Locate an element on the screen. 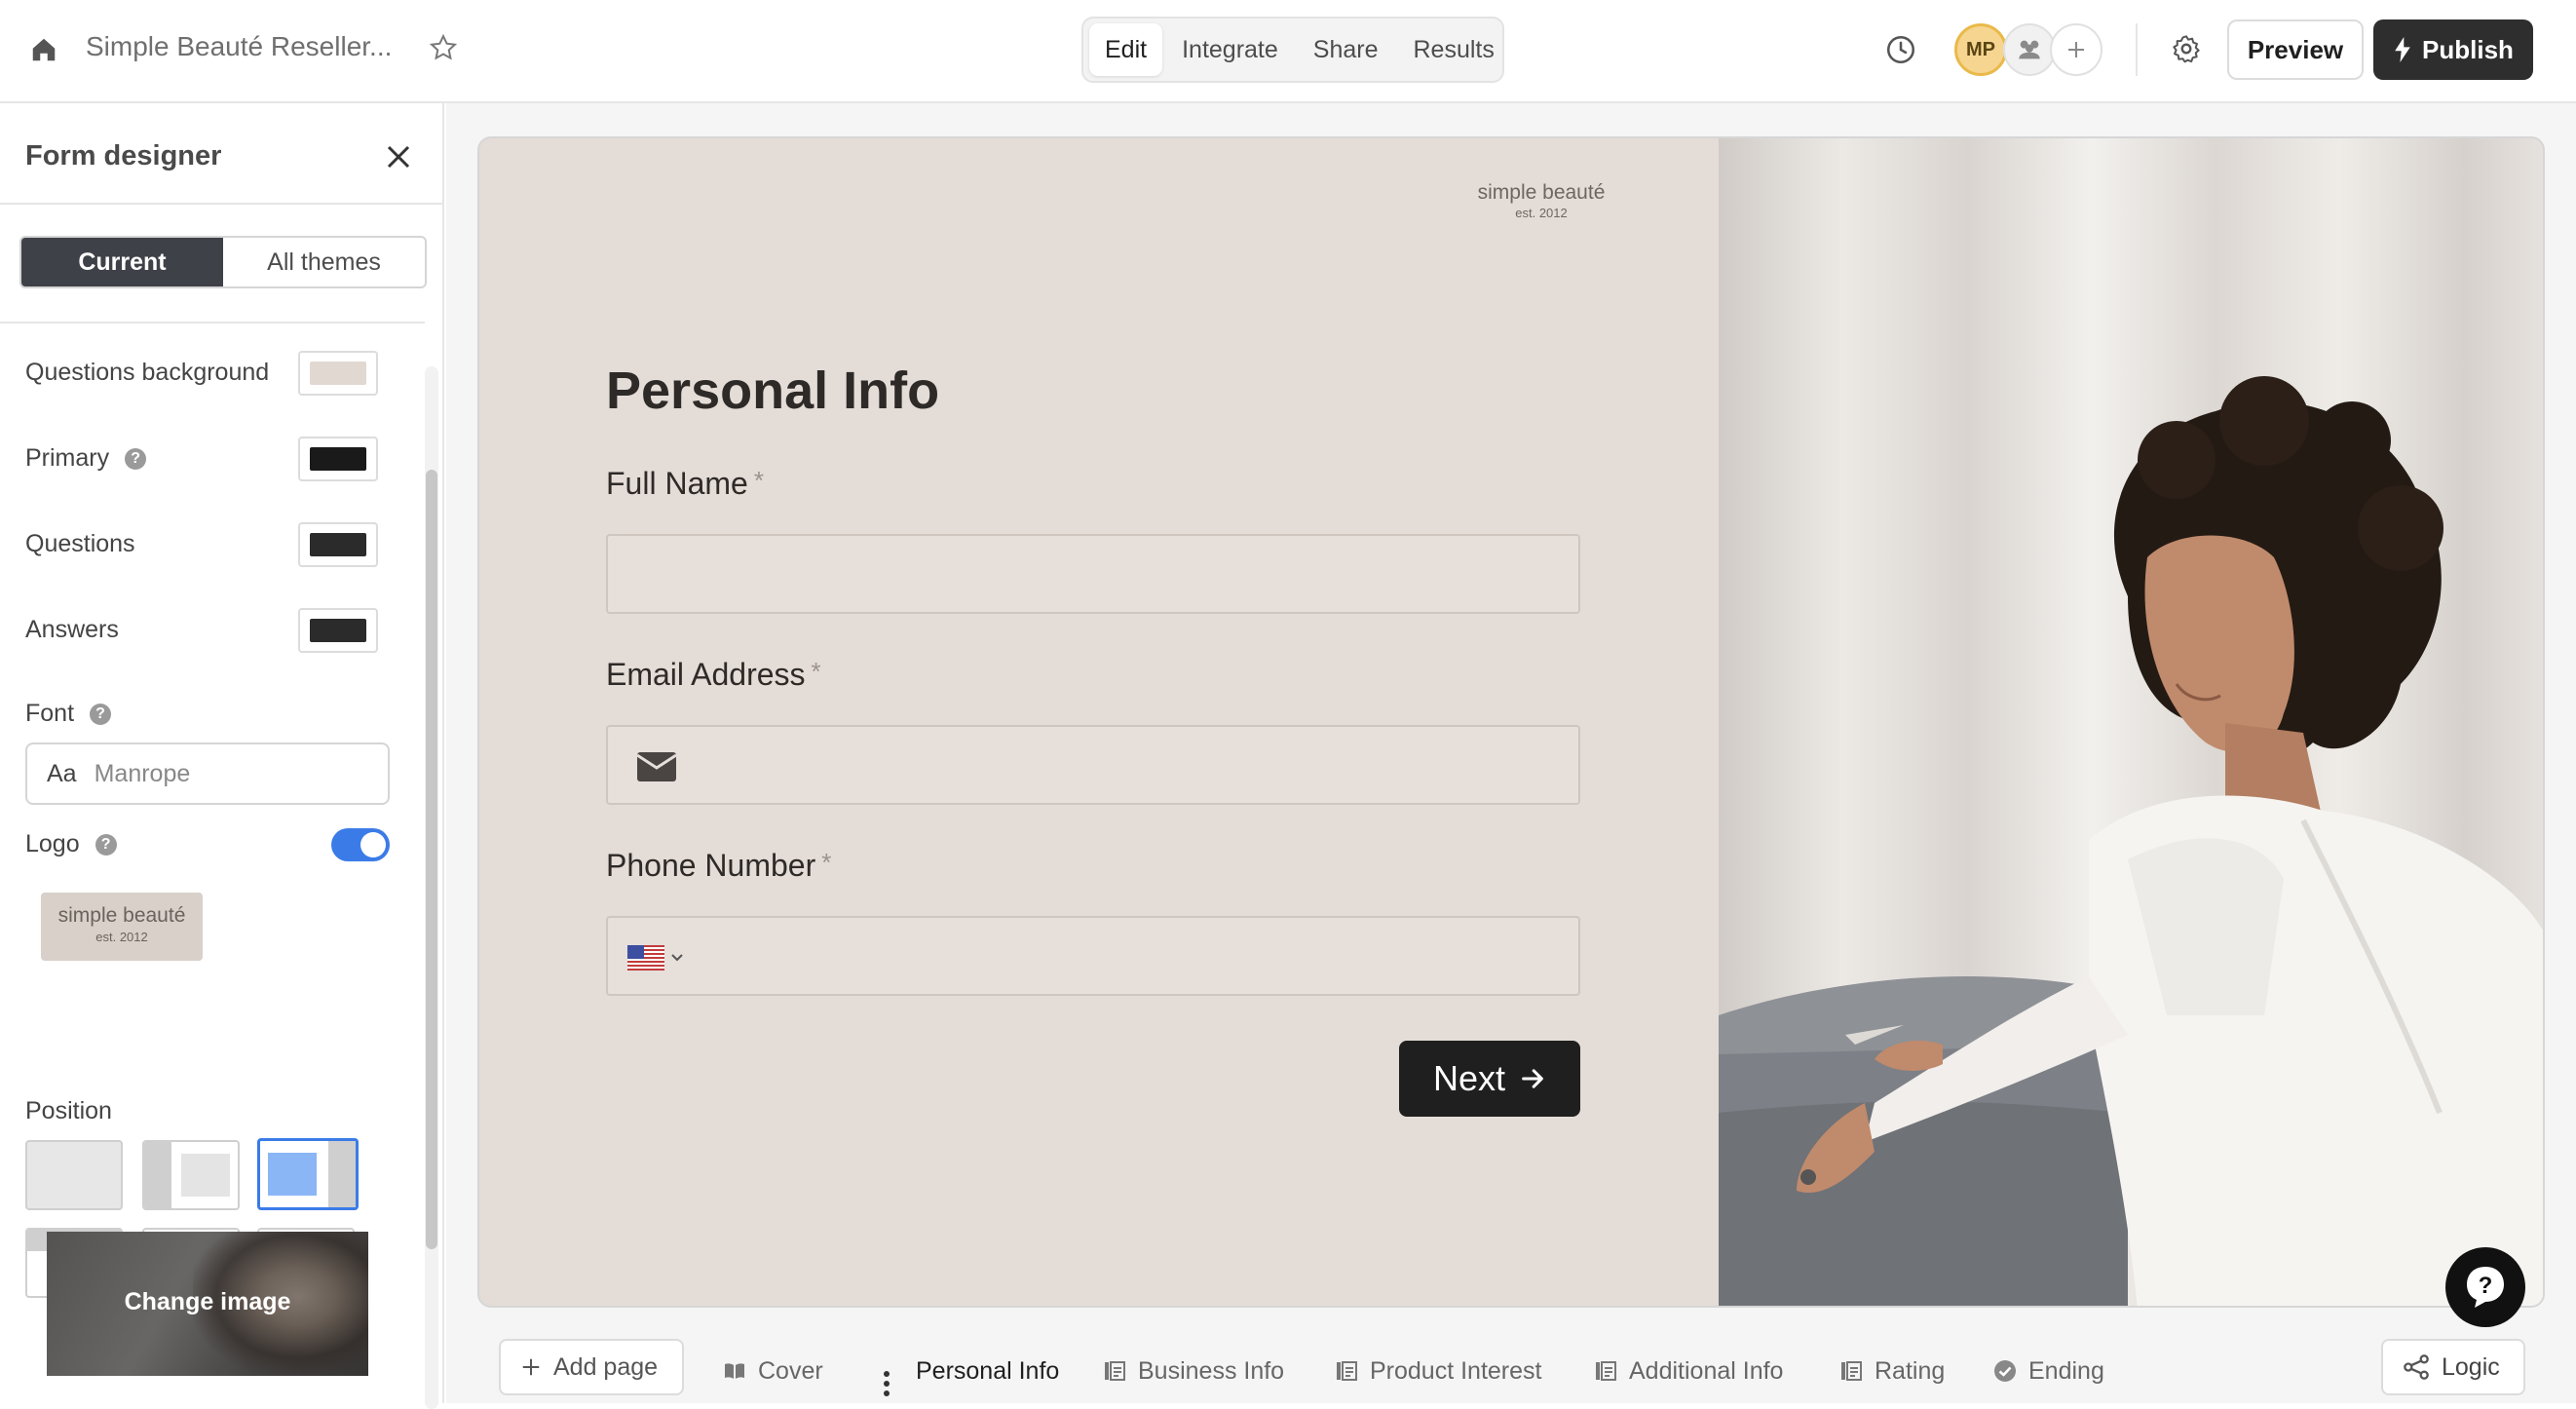 The width and height of the screenshot is (2576, 1409). scrollbar-thumb is located at coordinates (431, 859).